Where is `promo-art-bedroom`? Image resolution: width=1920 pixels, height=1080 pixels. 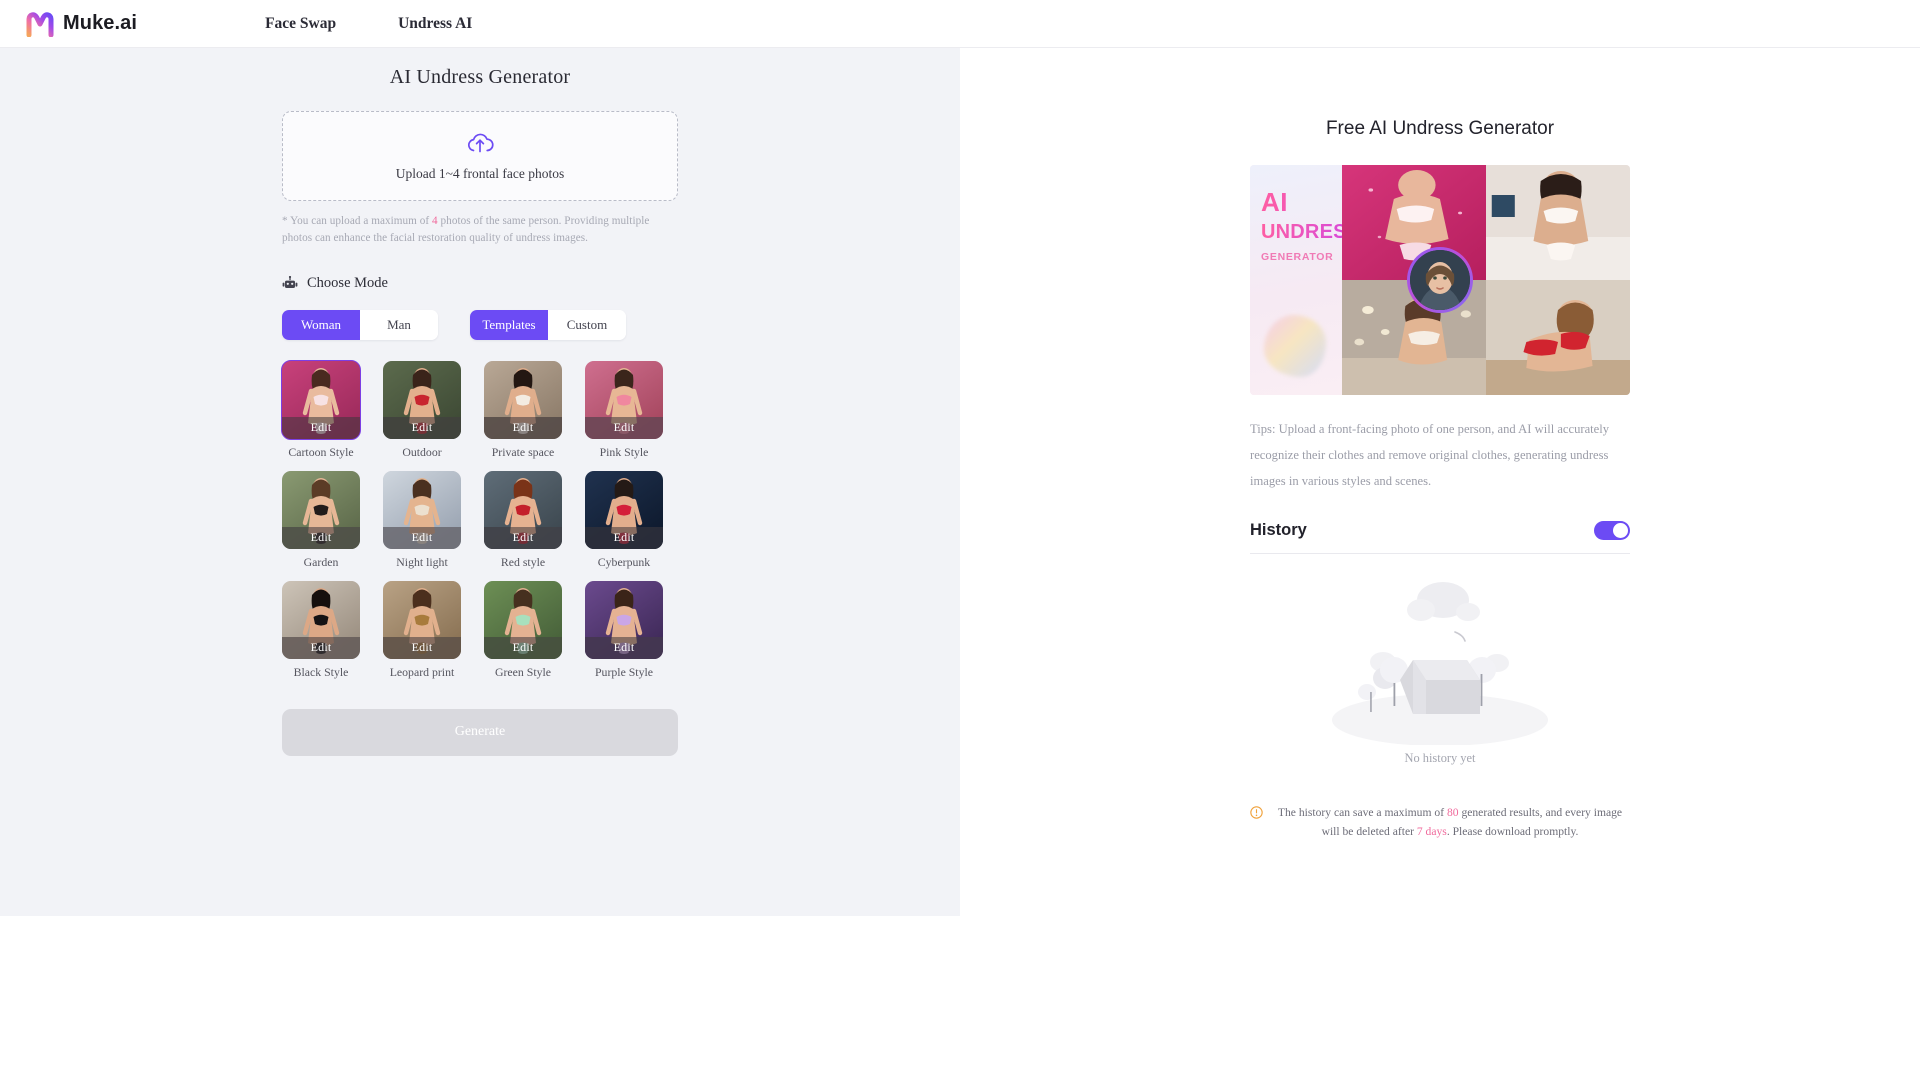
promo-art-bedroom is located at coordinates (1558, 222).